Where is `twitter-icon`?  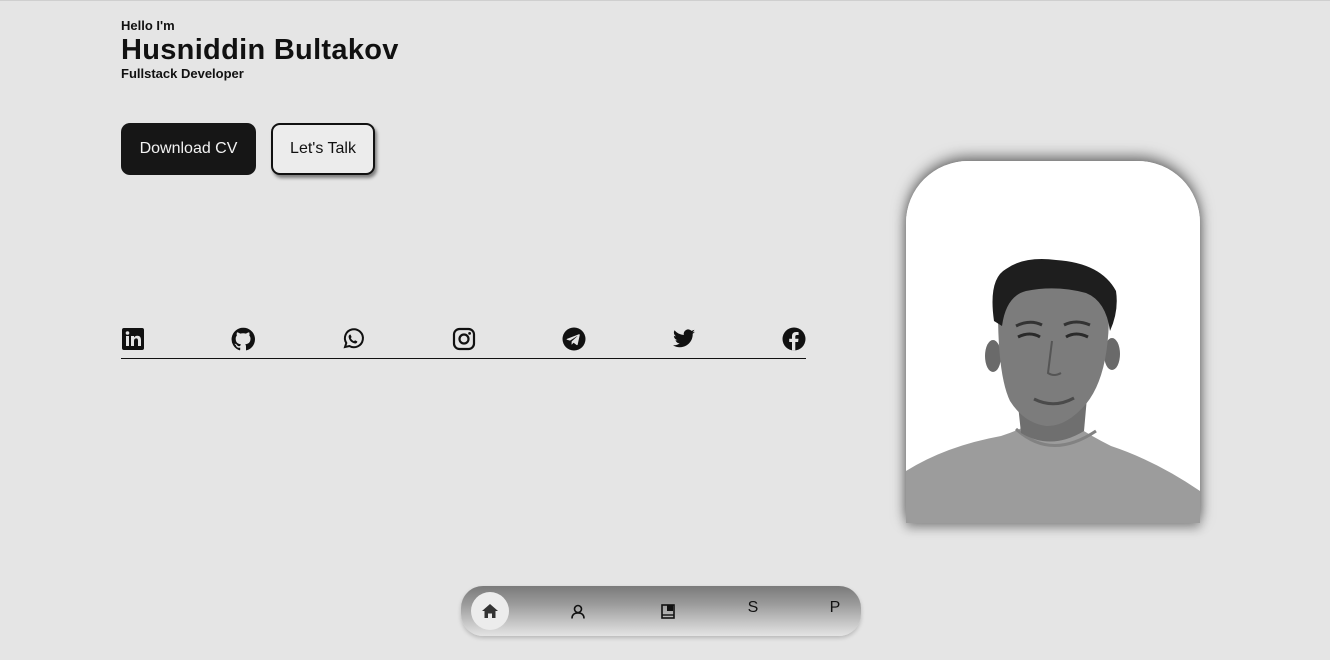
twitter-icon is located at coordinates (684, 339).